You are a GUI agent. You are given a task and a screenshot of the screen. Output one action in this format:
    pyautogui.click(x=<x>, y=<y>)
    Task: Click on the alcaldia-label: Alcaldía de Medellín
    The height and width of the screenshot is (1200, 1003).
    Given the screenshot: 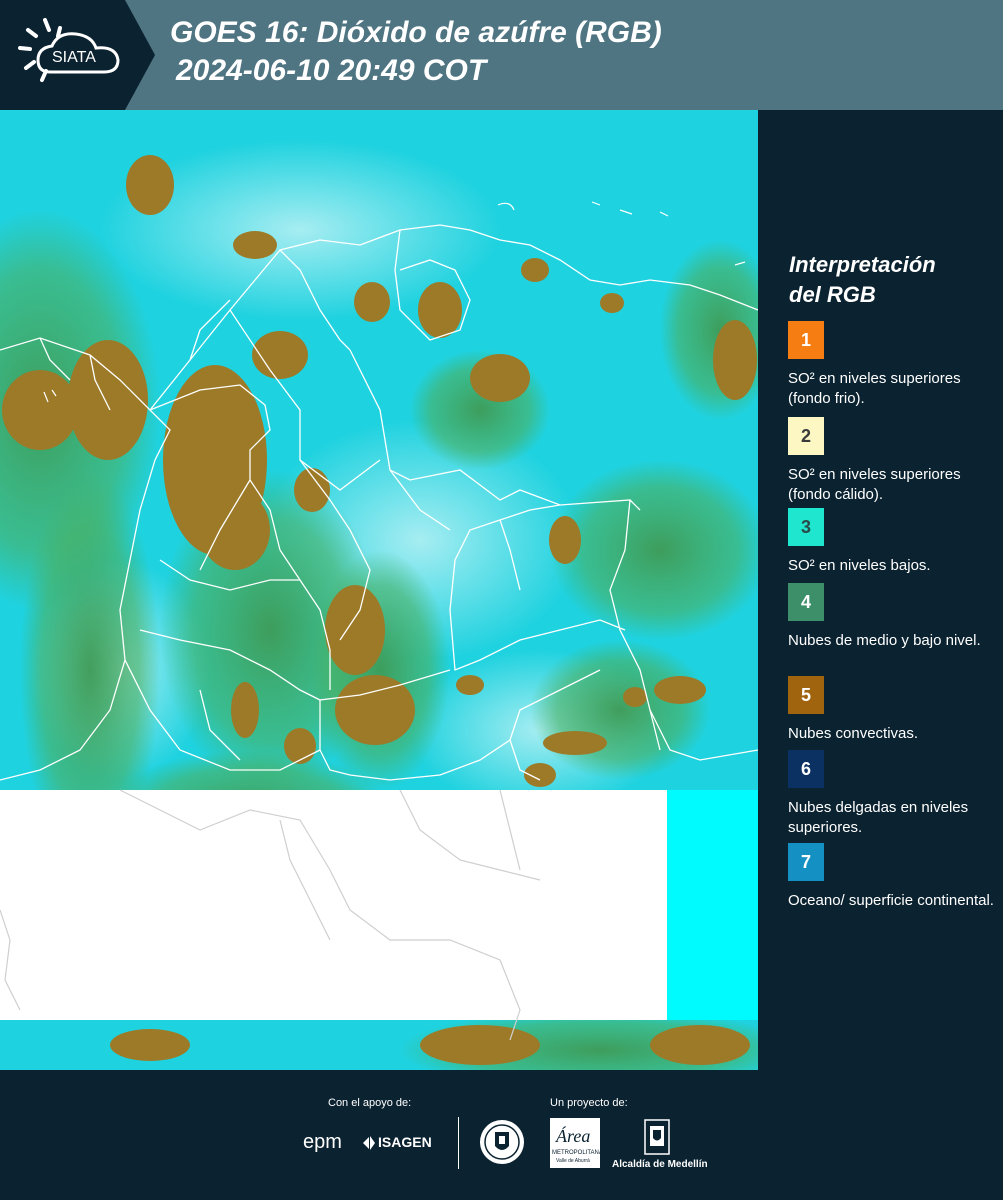 What is the action you would take?
    pyautogui.click(x=660, y=1164)
    